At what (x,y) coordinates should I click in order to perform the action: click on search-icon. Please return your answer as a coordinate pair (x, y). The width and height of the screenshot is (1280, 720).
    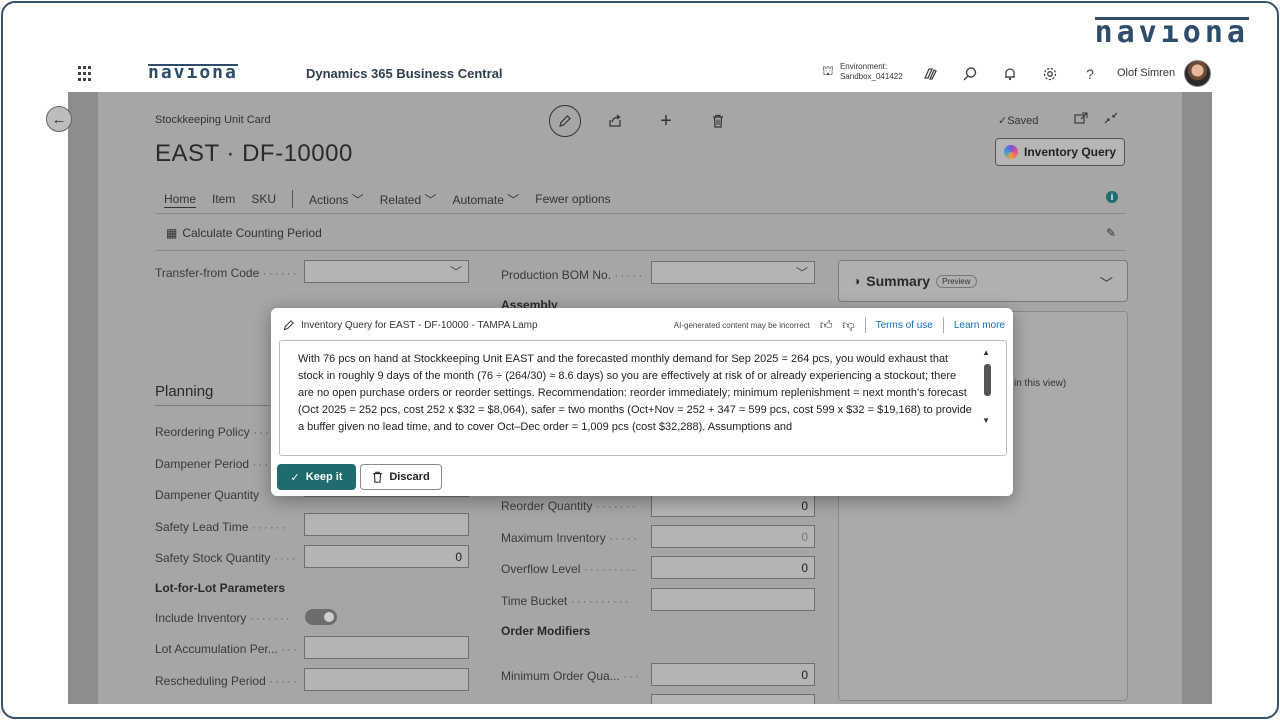
    Looking at the image, I should click on (970, 74).